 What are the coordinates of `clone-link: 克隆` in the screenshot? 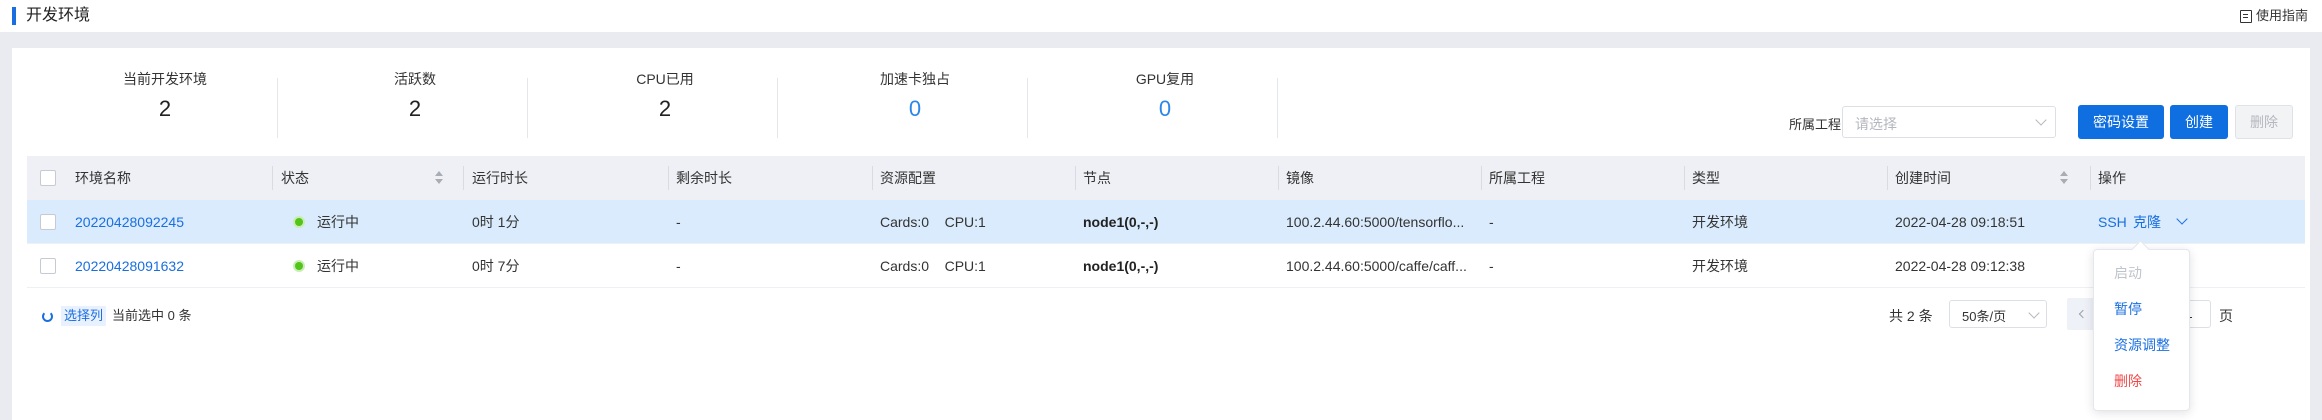 It's located at (2147, 222).